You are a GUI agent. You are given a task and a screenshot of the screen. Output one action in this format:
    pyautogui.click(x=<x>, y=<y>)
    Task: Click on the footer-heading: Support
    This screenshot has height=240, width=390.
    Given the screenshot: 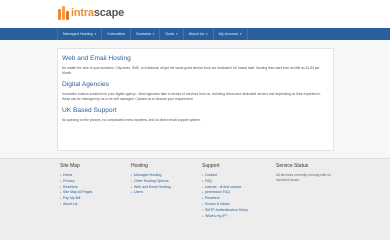 What is the action you would take?
    pyautogui.click(x=211, y=166)
    